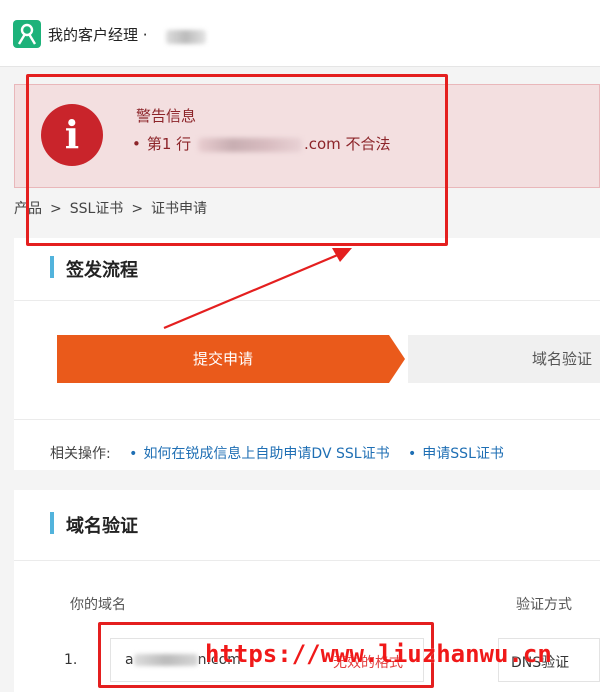 The image size is (600, 692). What do you see at coordinates (378, 654) in the screenshot?
I see `watermark: https://www.liuzhanwu.cn` at bounding box center [378, 654].